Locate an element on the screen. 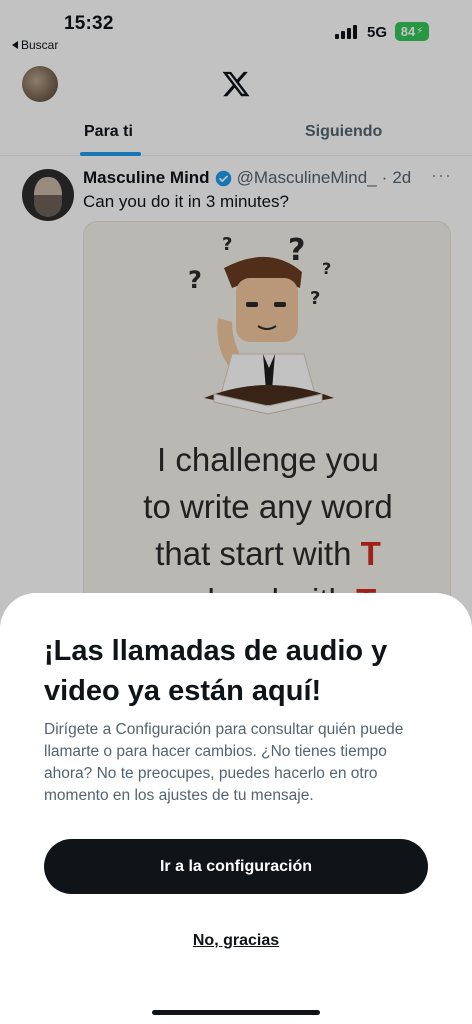  home-indicator is located at coordinates (236, 1012).